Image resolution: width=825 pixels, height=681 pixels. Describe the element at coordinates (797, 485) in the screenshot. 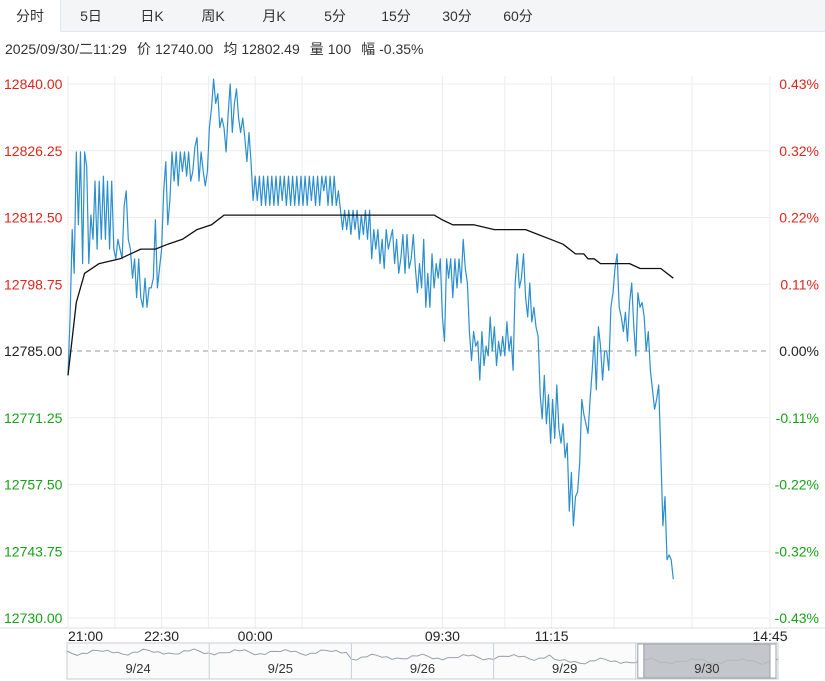

I see `y-tick-pct-label: -0.22%` at that location.